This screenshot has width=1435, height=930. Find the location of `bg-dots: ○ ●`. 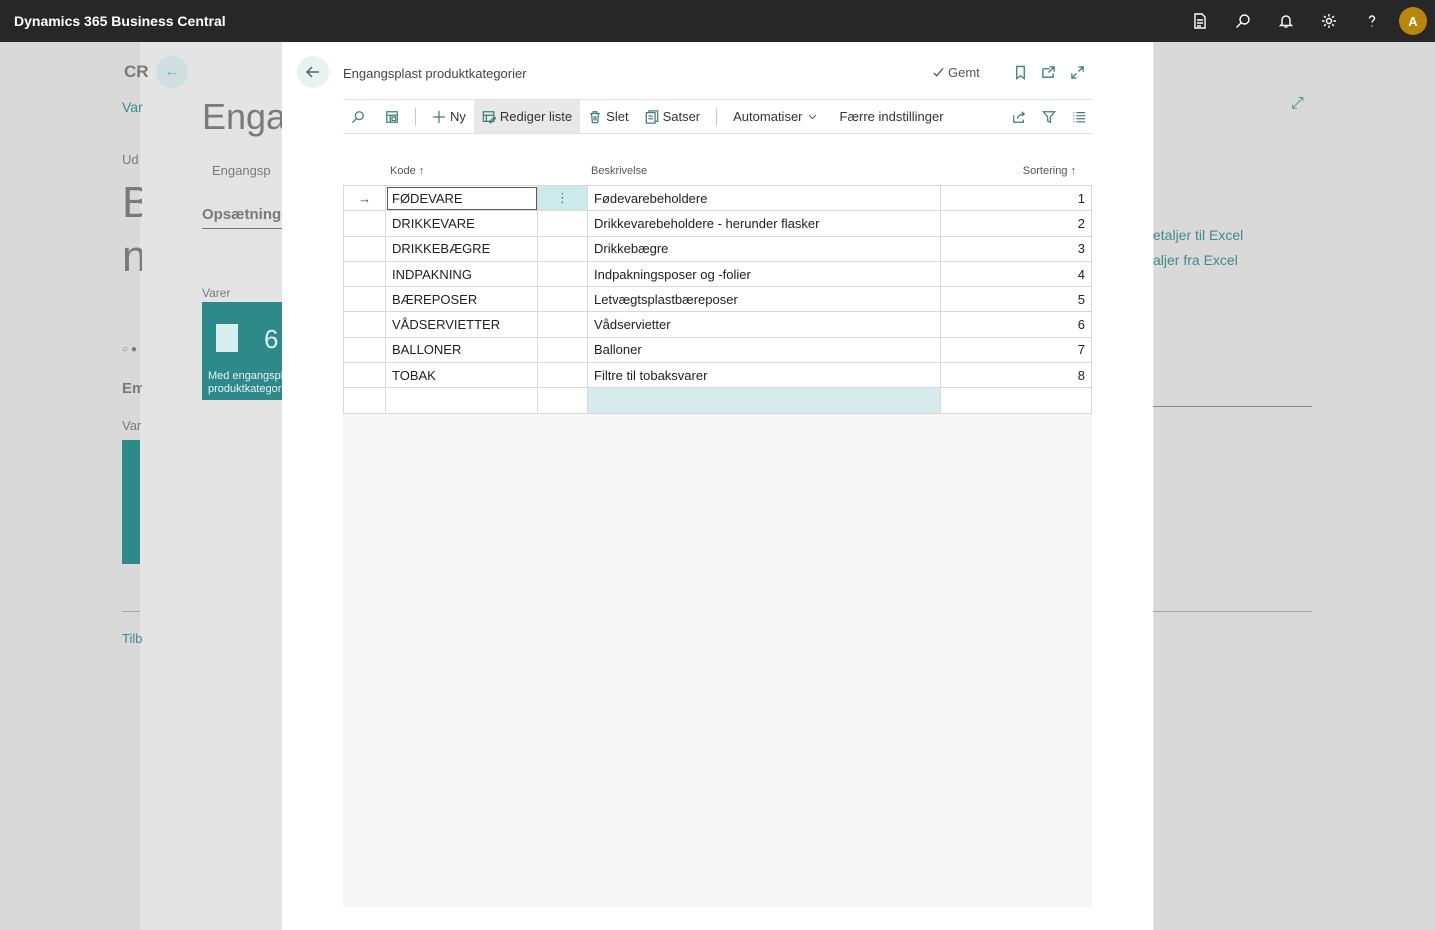

bg-dots: ○ ● is located at coordinates (129, 349).